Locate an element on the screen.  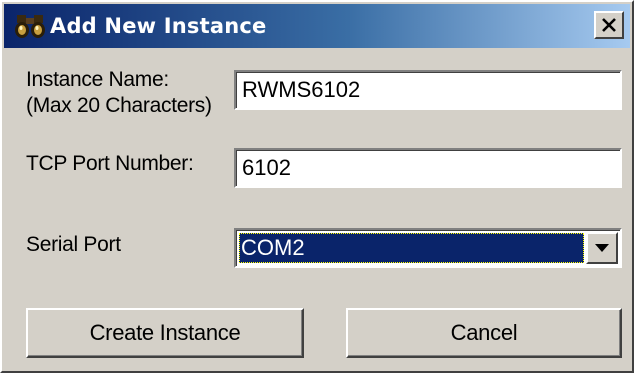
dropdown-button is located at coordinates (602, 248).